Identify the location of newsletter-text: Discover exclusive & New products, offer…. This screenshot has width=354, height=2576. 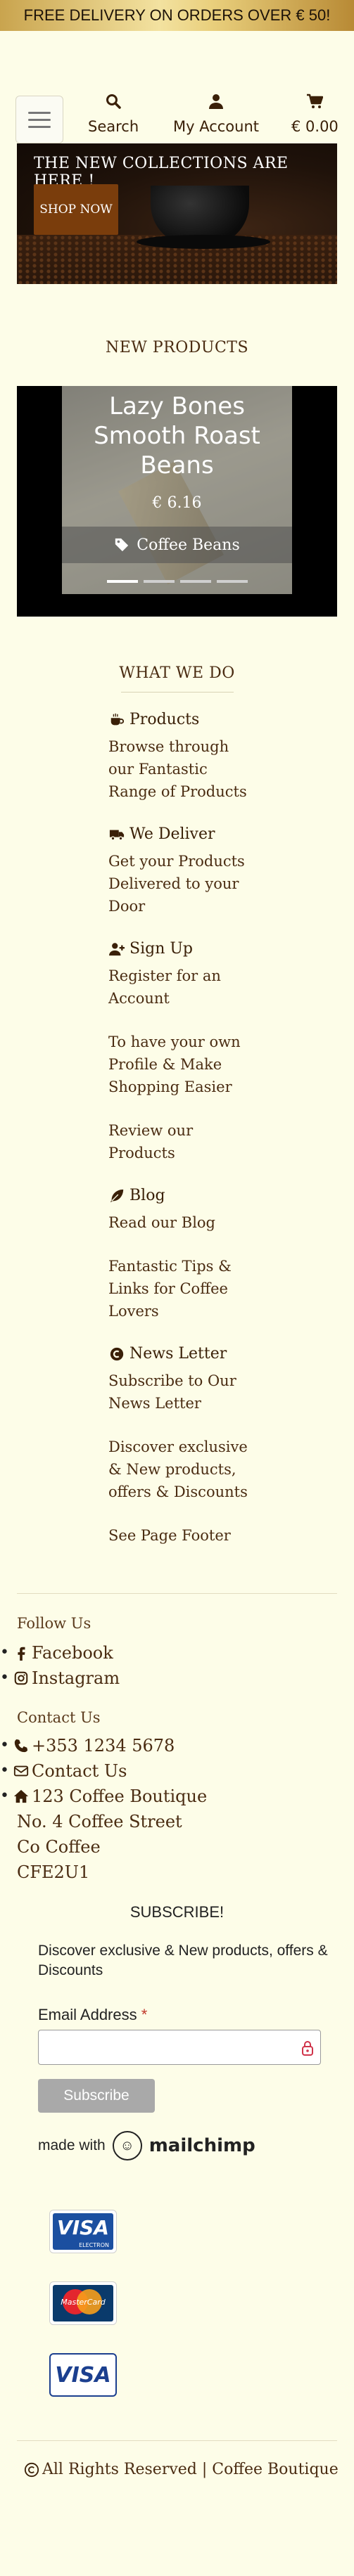
(178, 1469).